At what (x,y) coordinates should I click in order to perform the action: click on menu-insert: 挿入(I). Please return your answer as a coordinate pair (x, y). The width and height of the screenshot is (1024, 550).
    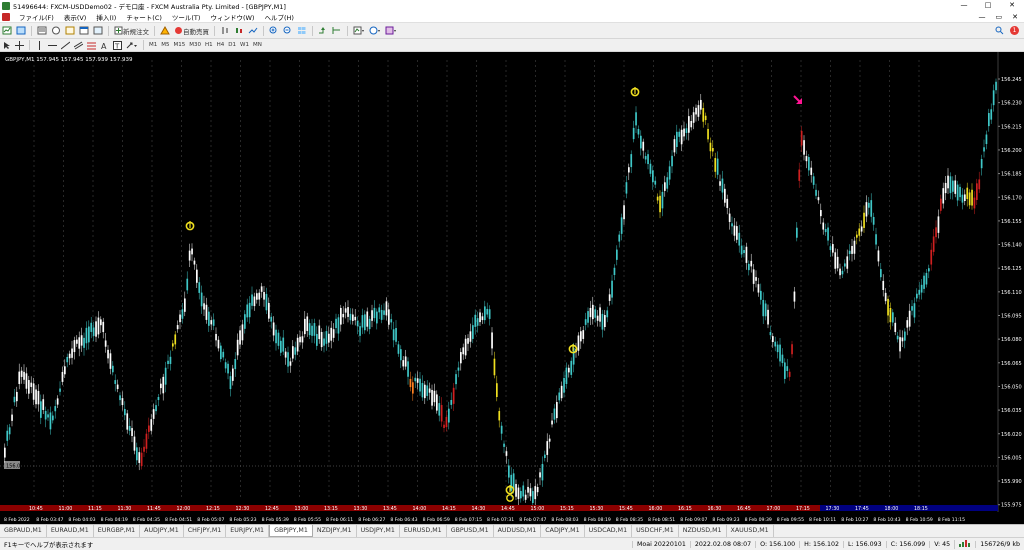
    Looking at the image, I should click on (106, 17).